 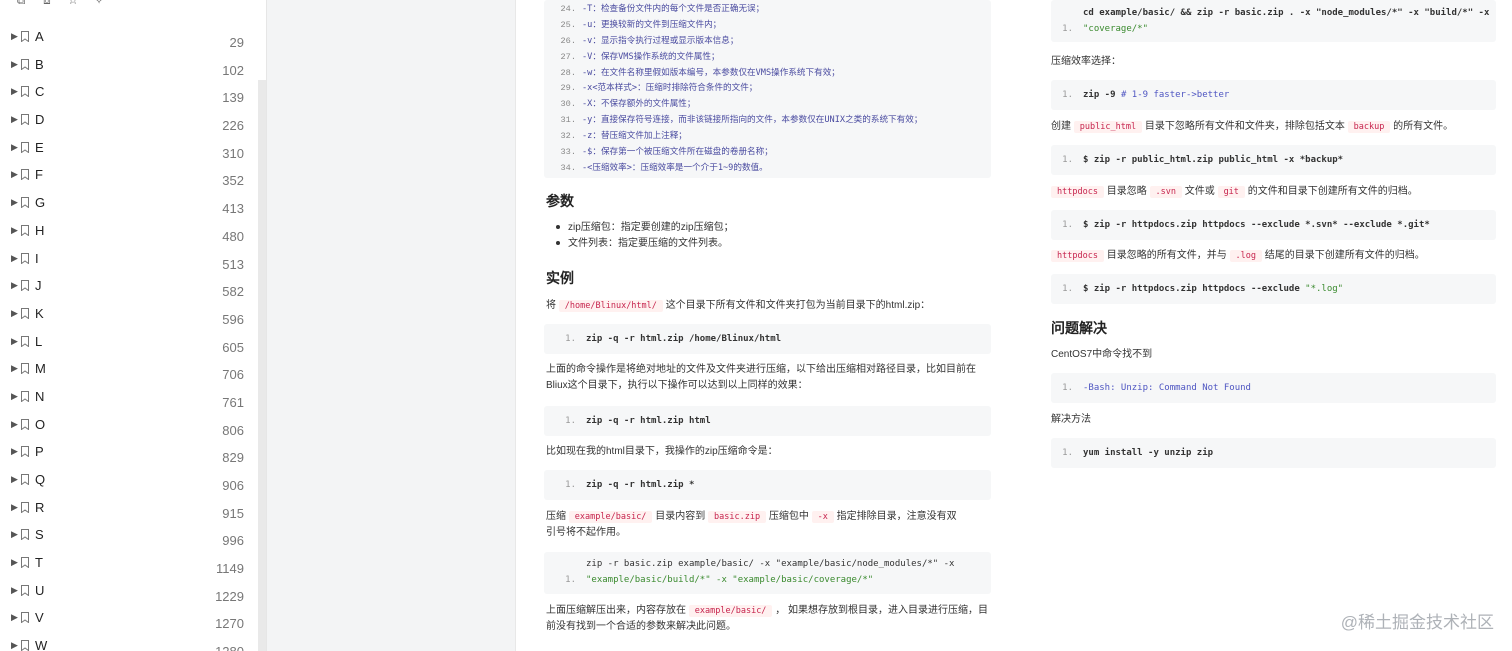 I want to click on sidebar-item-p: ▶ P 829, so click(x=129, y=453).